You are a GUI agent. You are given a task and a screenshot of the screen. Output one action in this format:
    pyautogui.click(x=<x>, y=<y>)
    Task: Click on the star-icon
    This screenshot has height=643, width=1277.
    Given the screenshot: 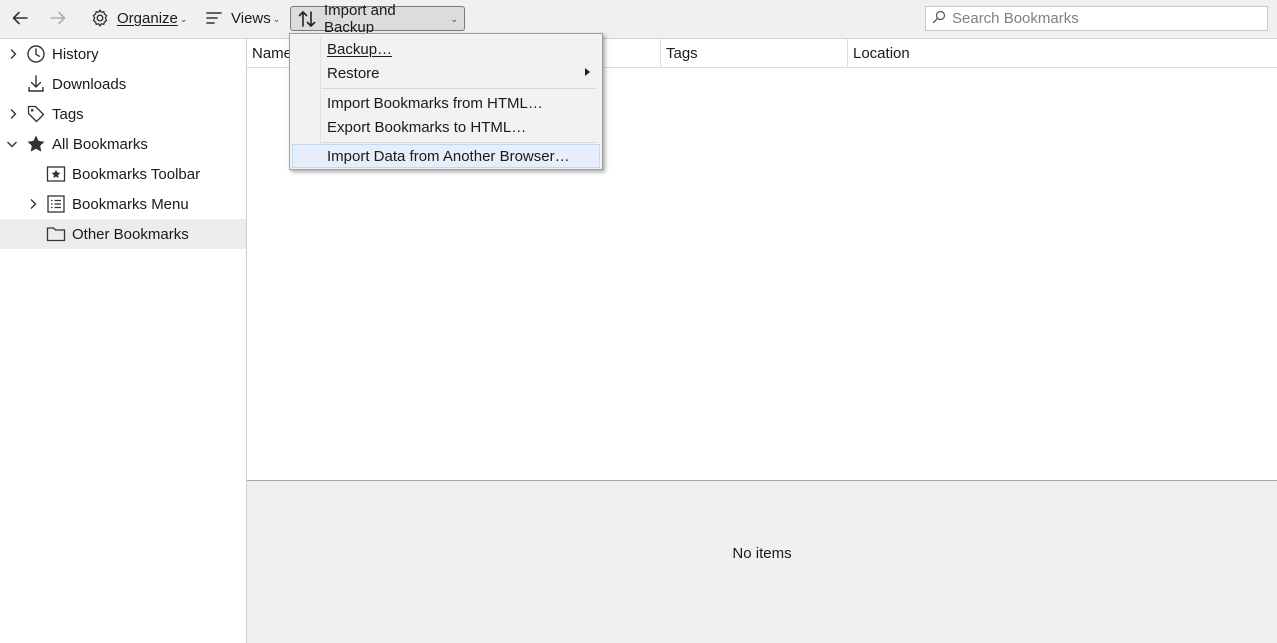 What is the action you would take?
    pyautogui.click(x=36, y=144)
    